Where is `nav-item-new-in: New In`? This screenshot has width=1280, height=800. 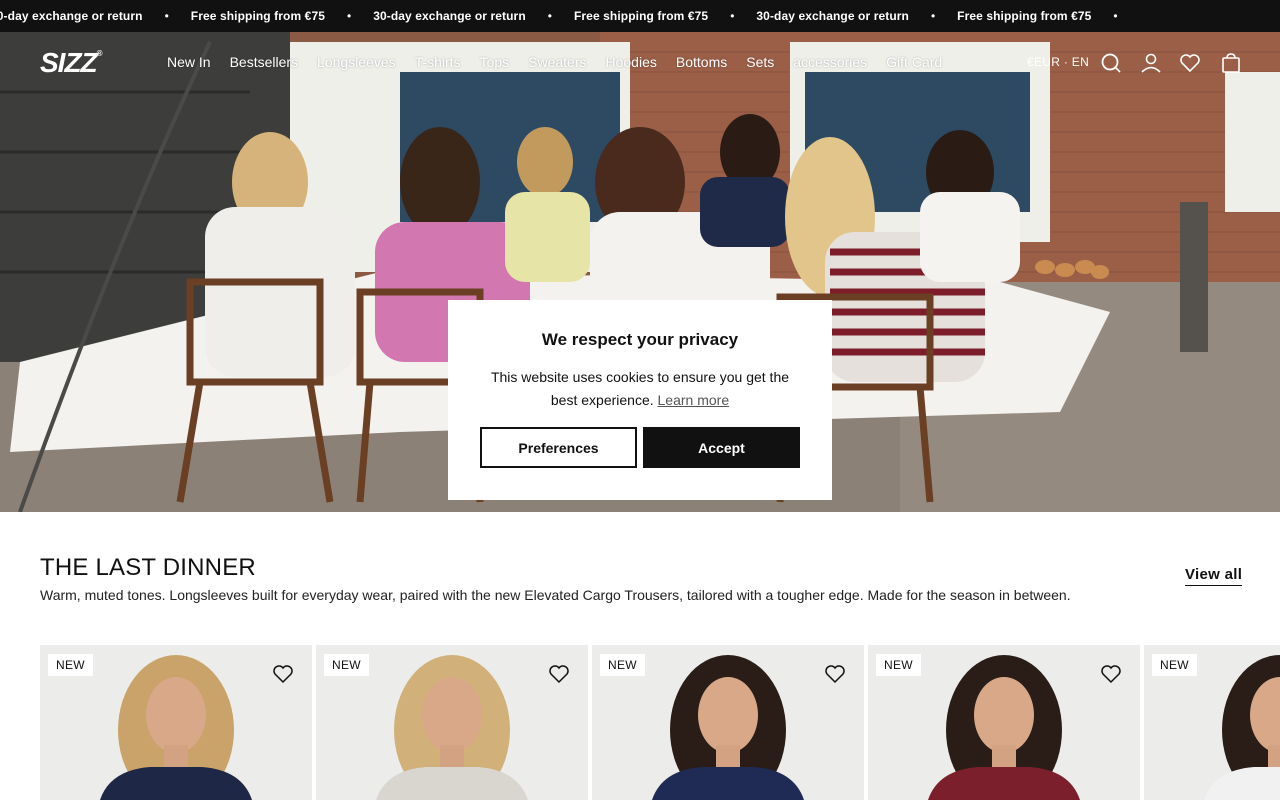
nav-item-new-in: New In is located at coordinates (189, 62).